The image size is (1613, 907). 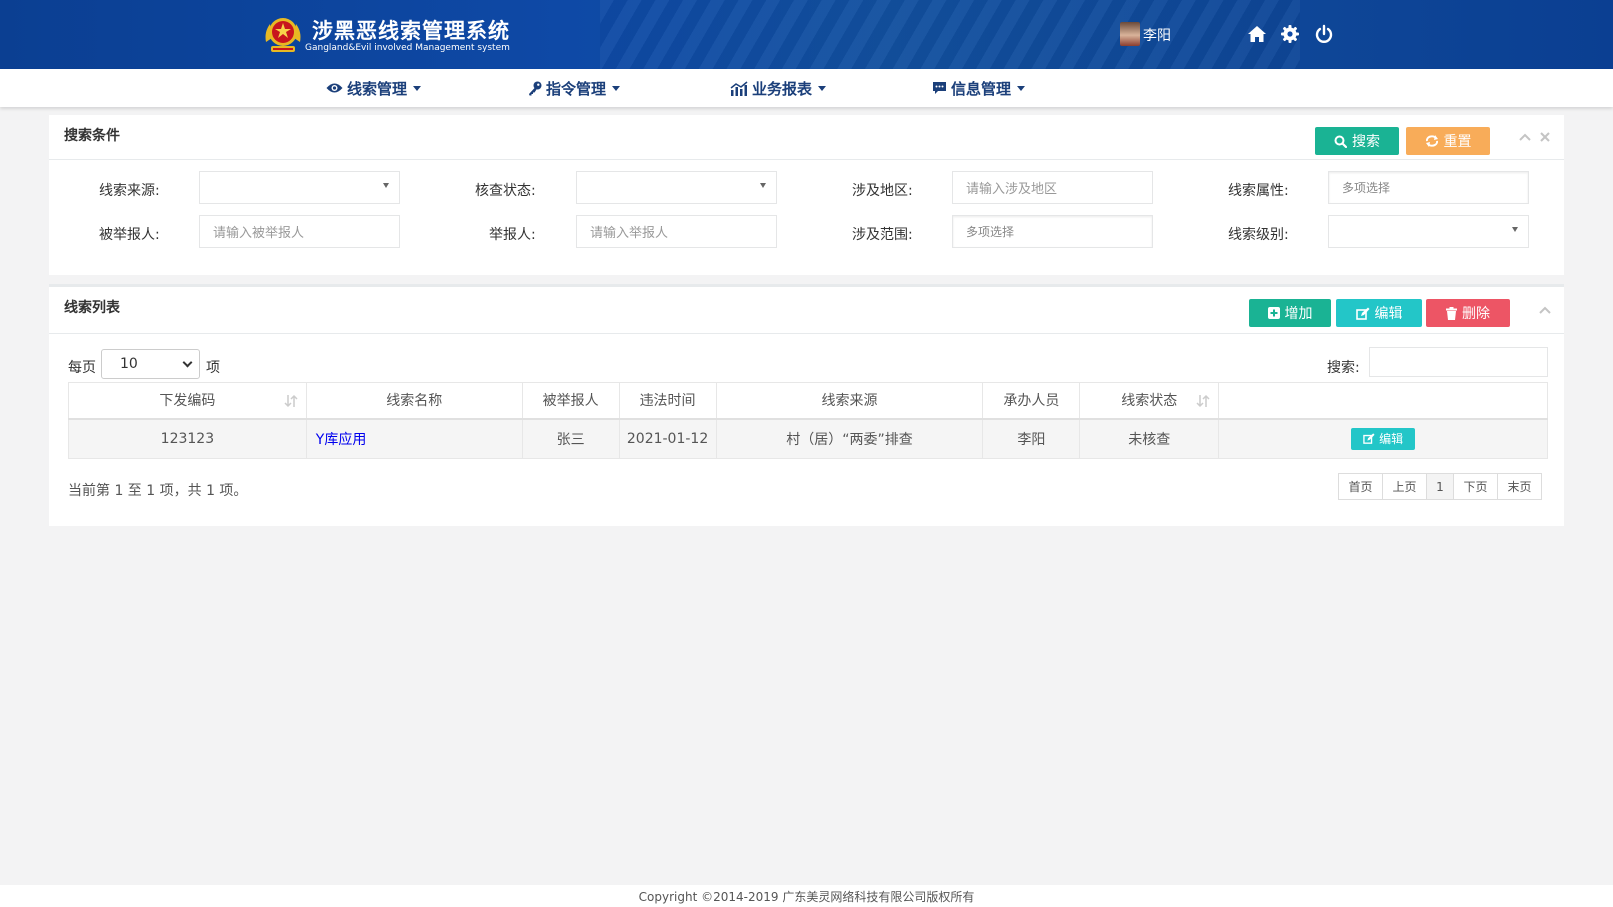 What do you see at coordinates (849, 401) in the screenshot?
I see `column-header: 线索来源` at bounding box center [849, 401].